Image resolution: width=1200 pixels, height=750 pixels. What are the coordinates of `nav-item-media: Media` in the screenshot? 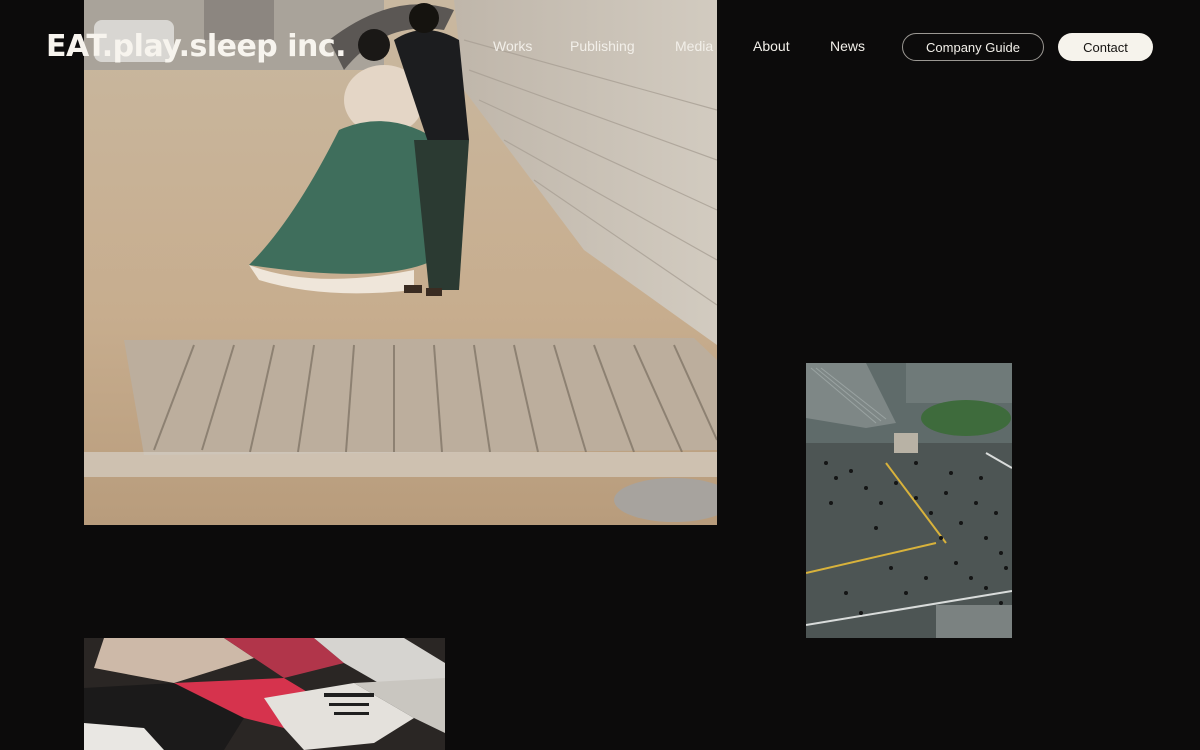 It's located at (694, 46).